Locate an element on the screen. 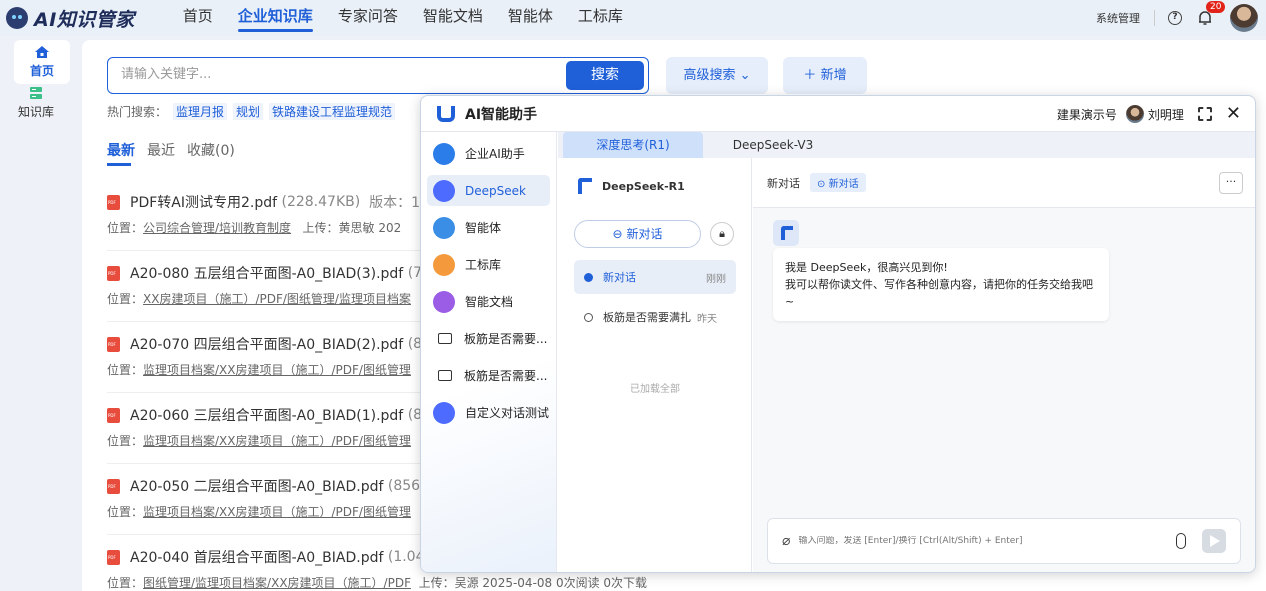  database-icon is located at coordinates (36, 93).